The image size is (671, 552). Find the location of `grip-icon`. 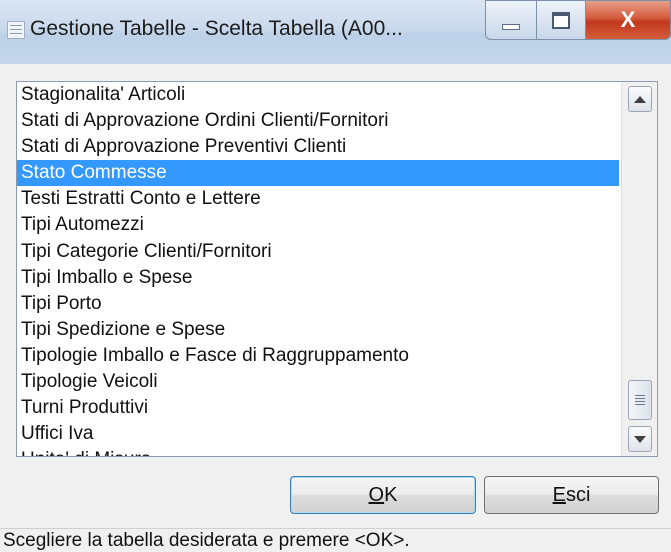

grip-icon is located at coordinates (640, 398).